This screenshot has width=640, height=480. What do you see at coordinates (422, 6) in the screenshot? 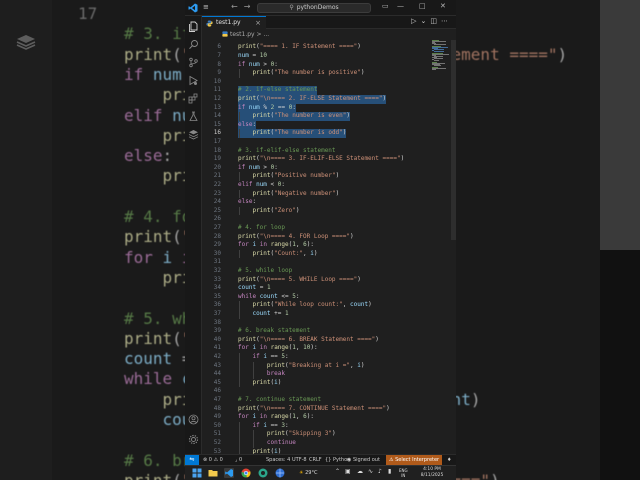
I see `maximize-icon: □` at bounding box center [422, 6].